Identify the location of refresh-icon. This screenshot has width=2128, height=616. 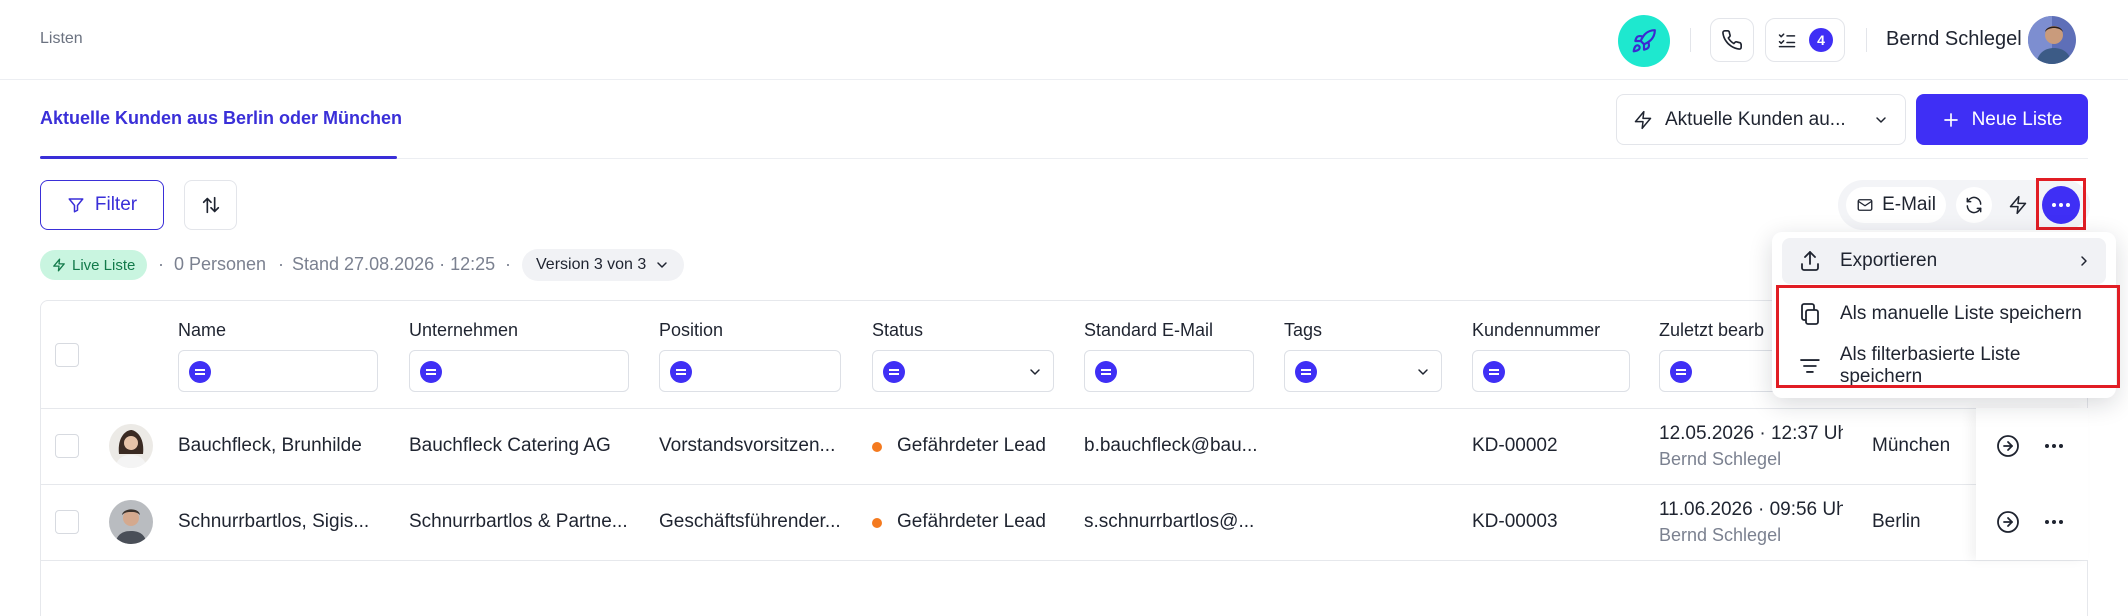
(1974, 205).